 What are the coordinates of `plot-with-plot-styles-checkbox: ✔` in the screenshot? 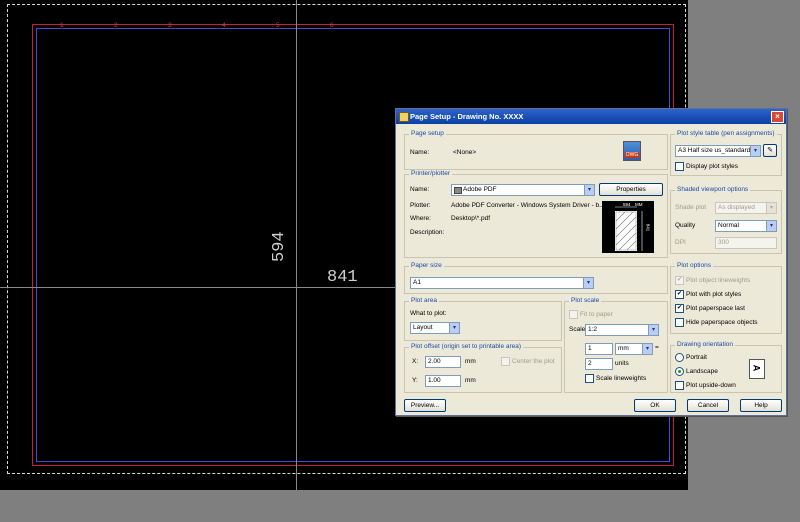 It's located at (679, 294).